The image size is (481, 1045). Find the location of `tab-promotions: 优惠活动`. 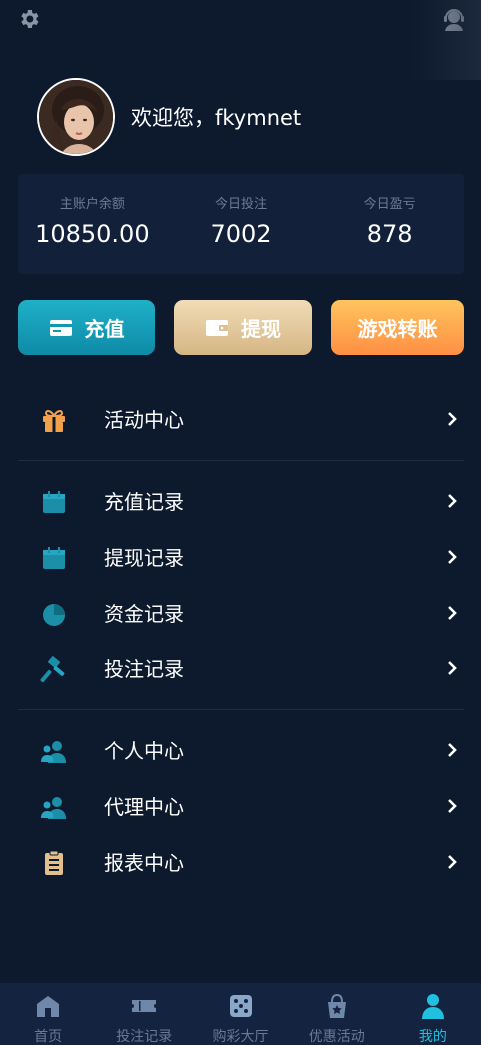

tab-promotions: 优惠活动 is located at coordinates (337, 1014).